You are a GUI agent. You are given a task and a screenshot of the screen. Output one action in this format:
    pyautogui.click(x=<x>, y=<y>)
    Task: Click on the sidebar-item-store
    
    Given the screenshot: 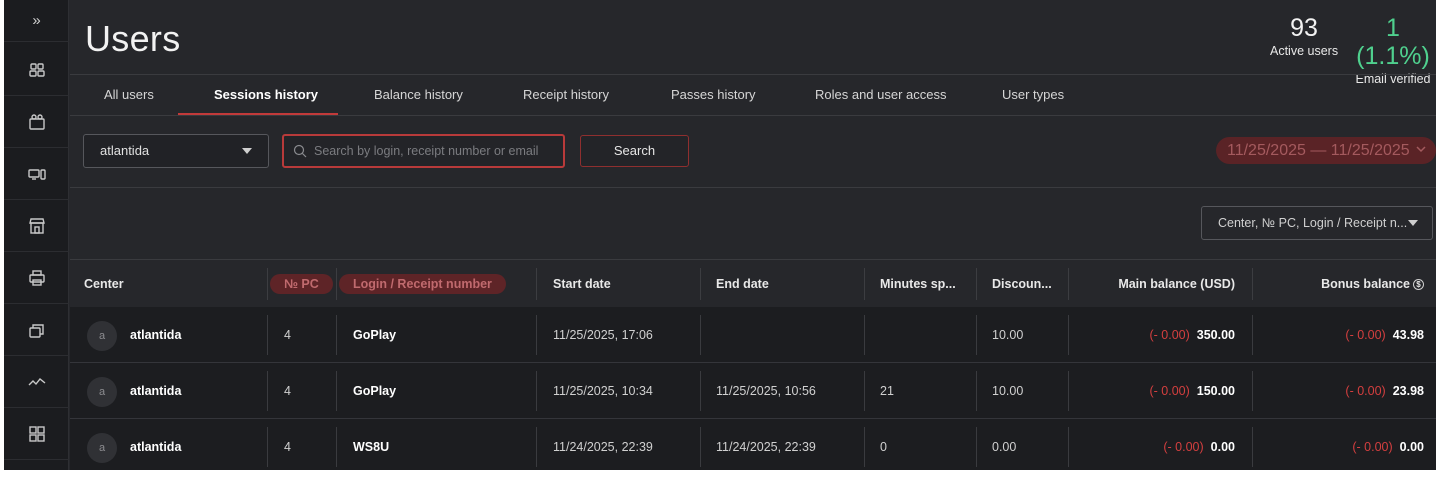 What is the action you would take?
    pyautogui.click(x=36, y=226)
    